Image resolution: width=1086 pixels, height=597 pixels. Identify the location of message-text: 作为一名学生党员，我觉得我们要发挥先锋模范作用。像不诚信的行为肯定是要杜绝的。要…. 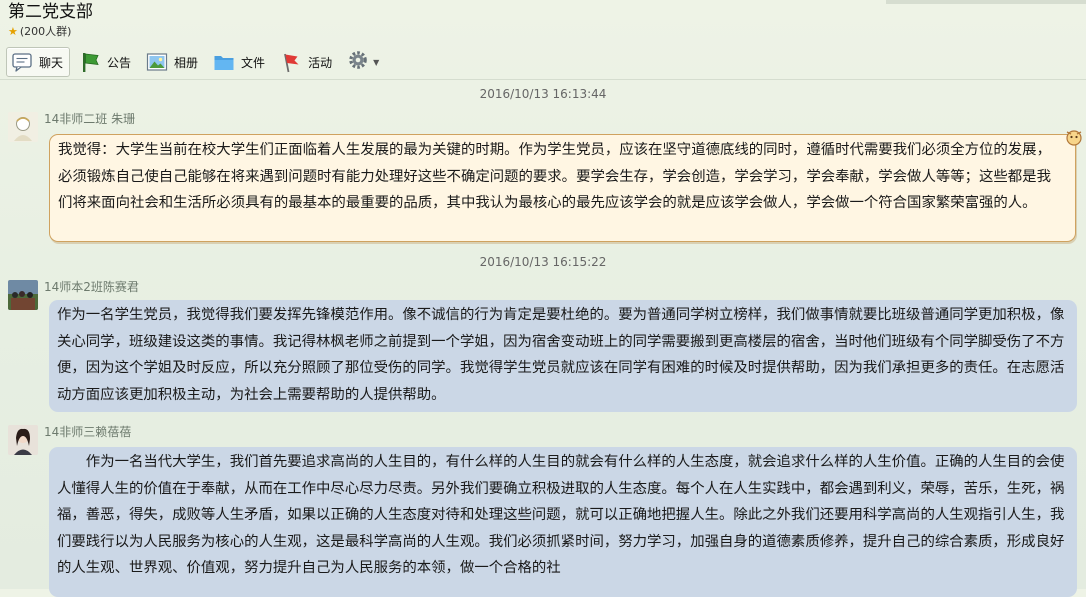
(561, 355).